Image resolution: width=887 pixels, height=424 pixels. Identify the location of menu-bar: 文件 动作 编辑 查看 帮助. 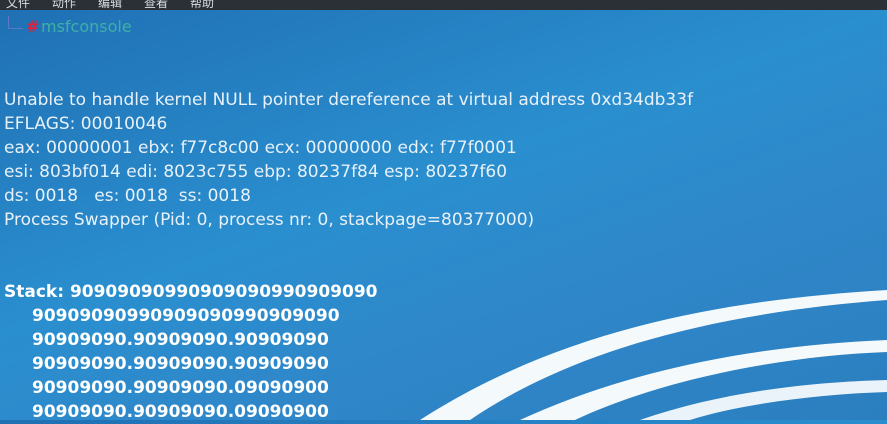
(443, 5).